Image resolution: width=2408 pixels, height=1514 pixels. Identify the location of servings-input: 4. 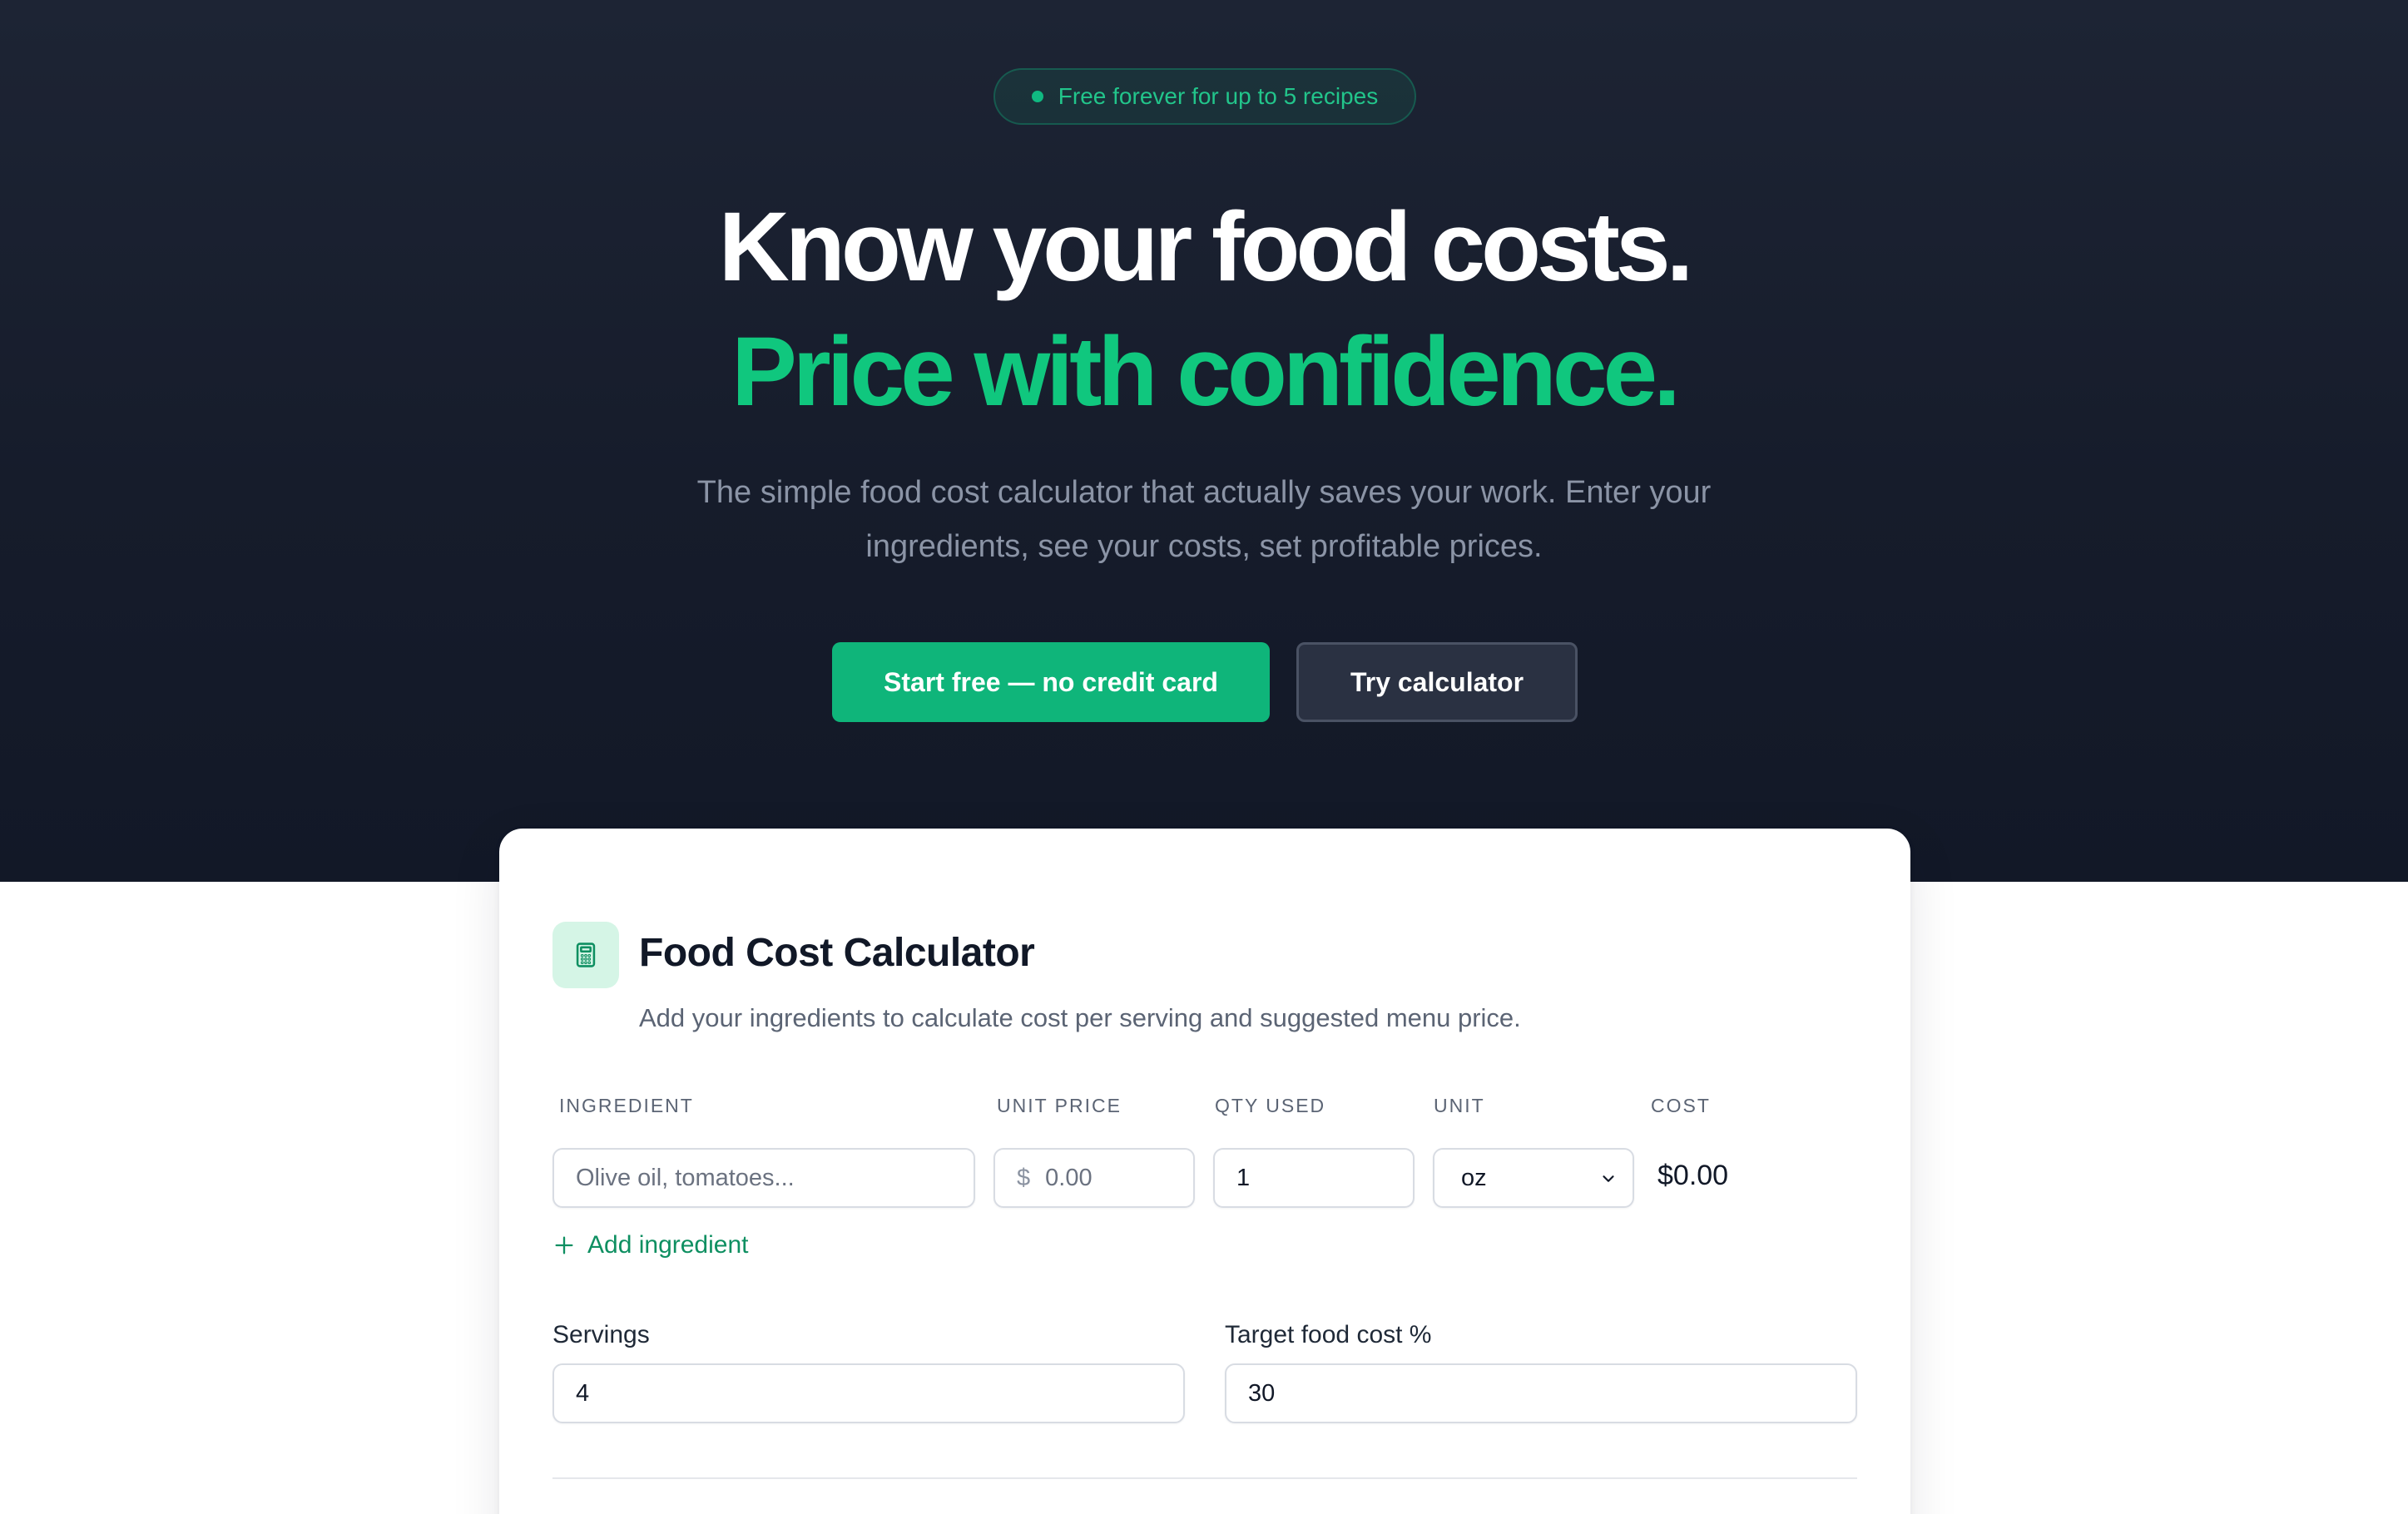
(869, 1393).